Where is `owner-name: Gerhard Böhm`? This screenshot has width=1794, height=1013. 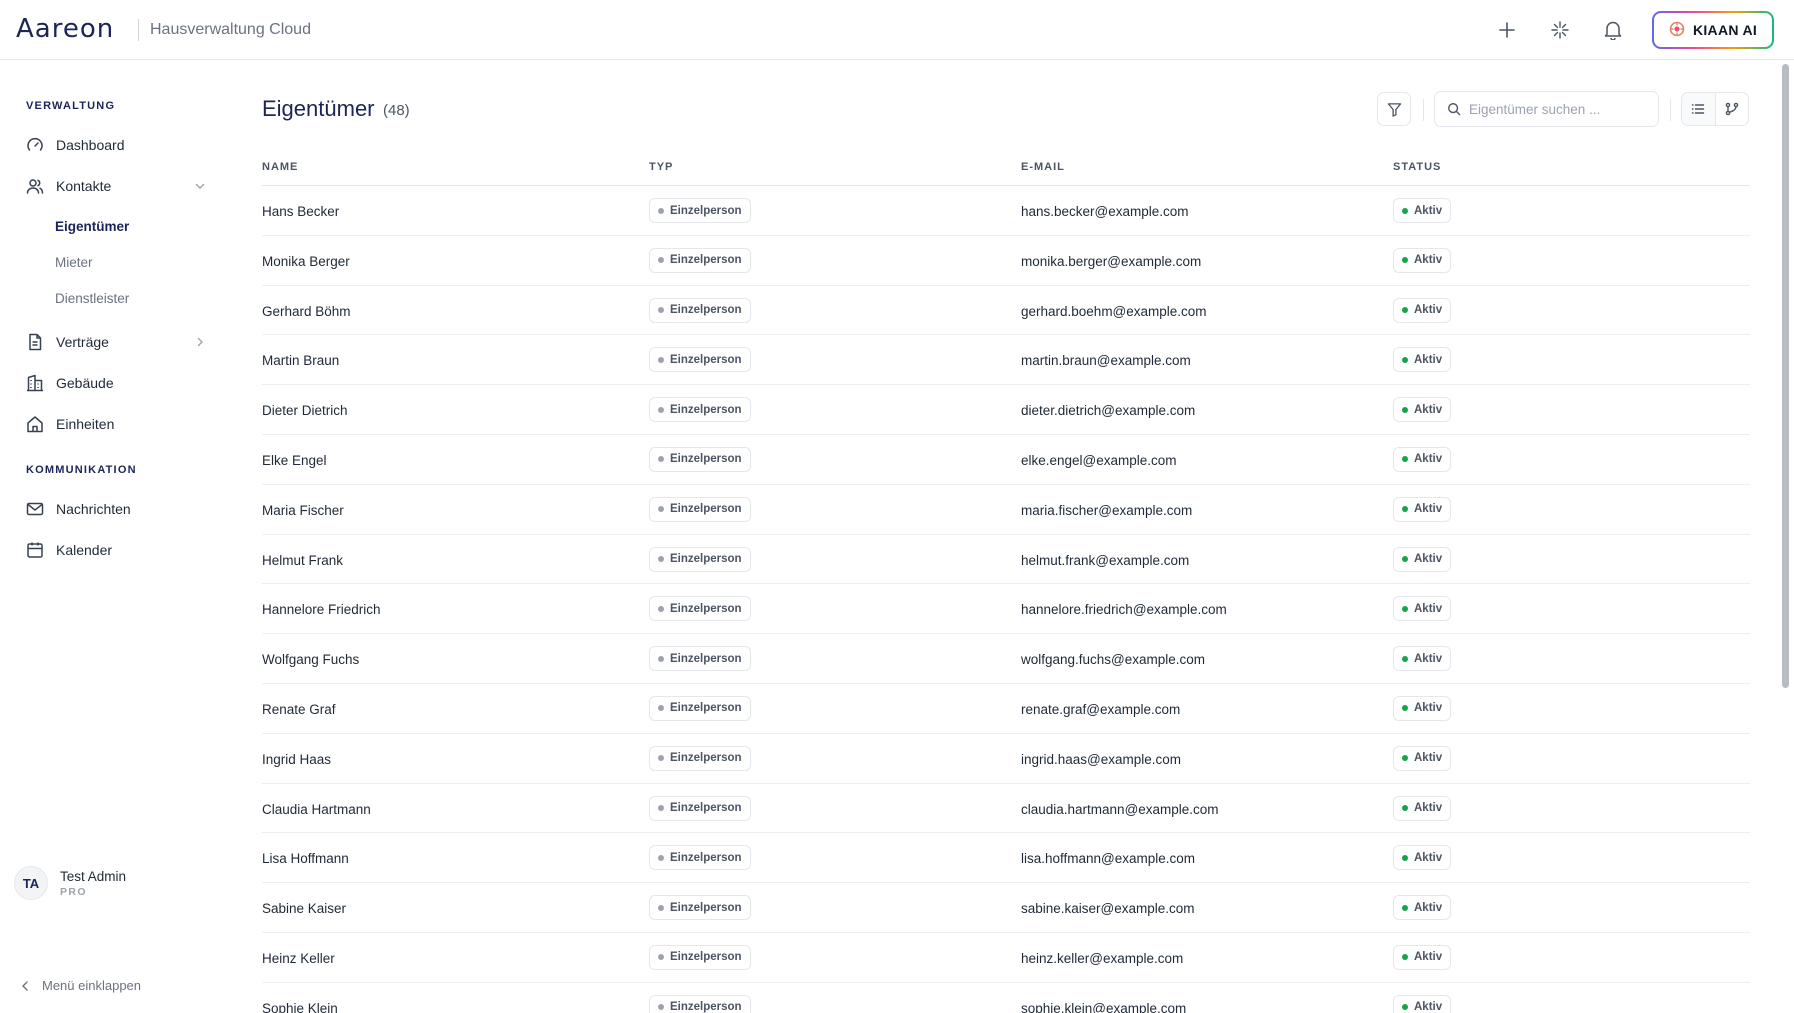
owner-name: Gerhard Böhm is located at coordinates (306, 311).